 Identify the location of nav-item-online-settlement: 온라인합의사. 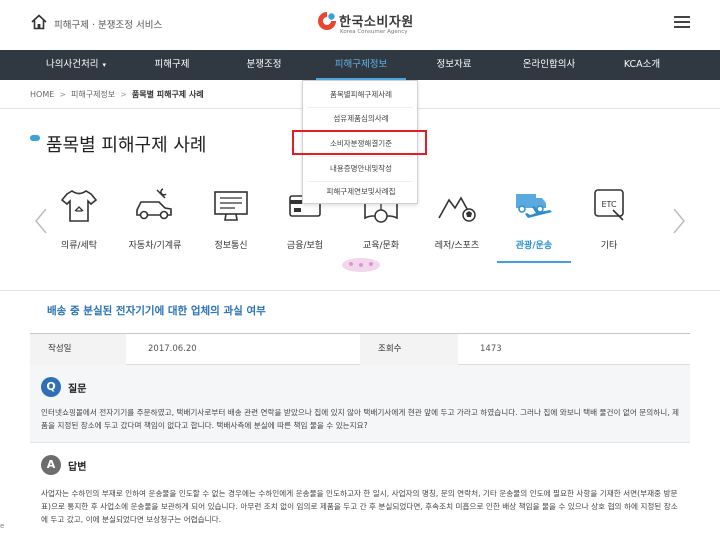
(549, 65).